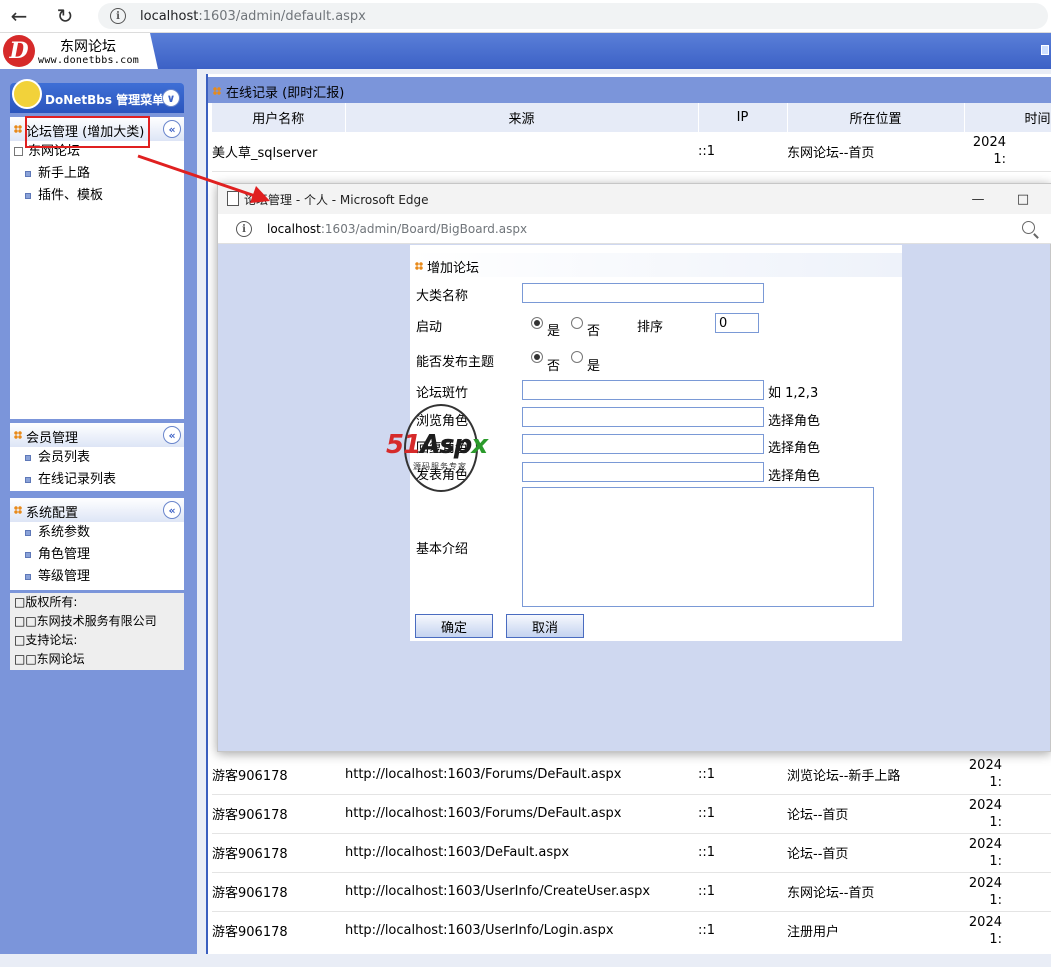 This screenshot has height=967, width=1051. What do you see at coordinates (794, 446) in the screenshot?
I see `reply-roles-select-link: 选择角色` at bounding box center [794, 446].